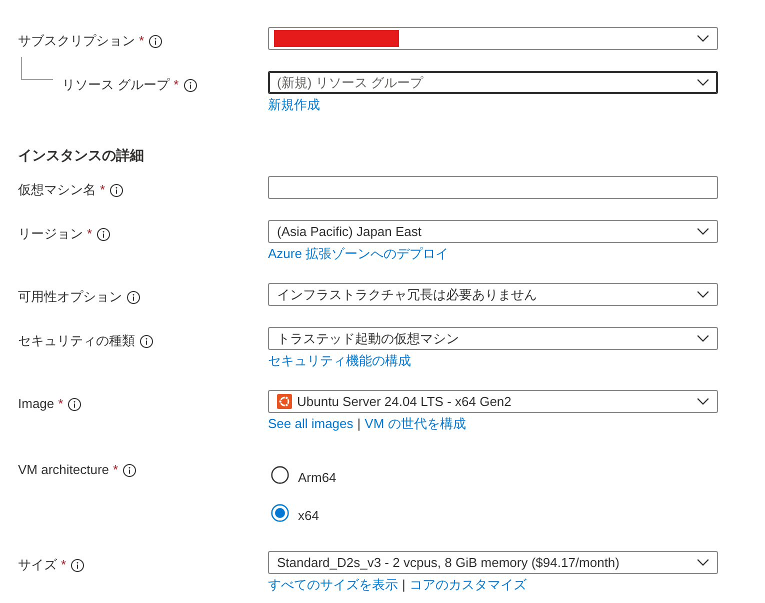  Describe the element at coordinates (37, 565) in the screenshot. I see `field-label: サイズ` at that location.